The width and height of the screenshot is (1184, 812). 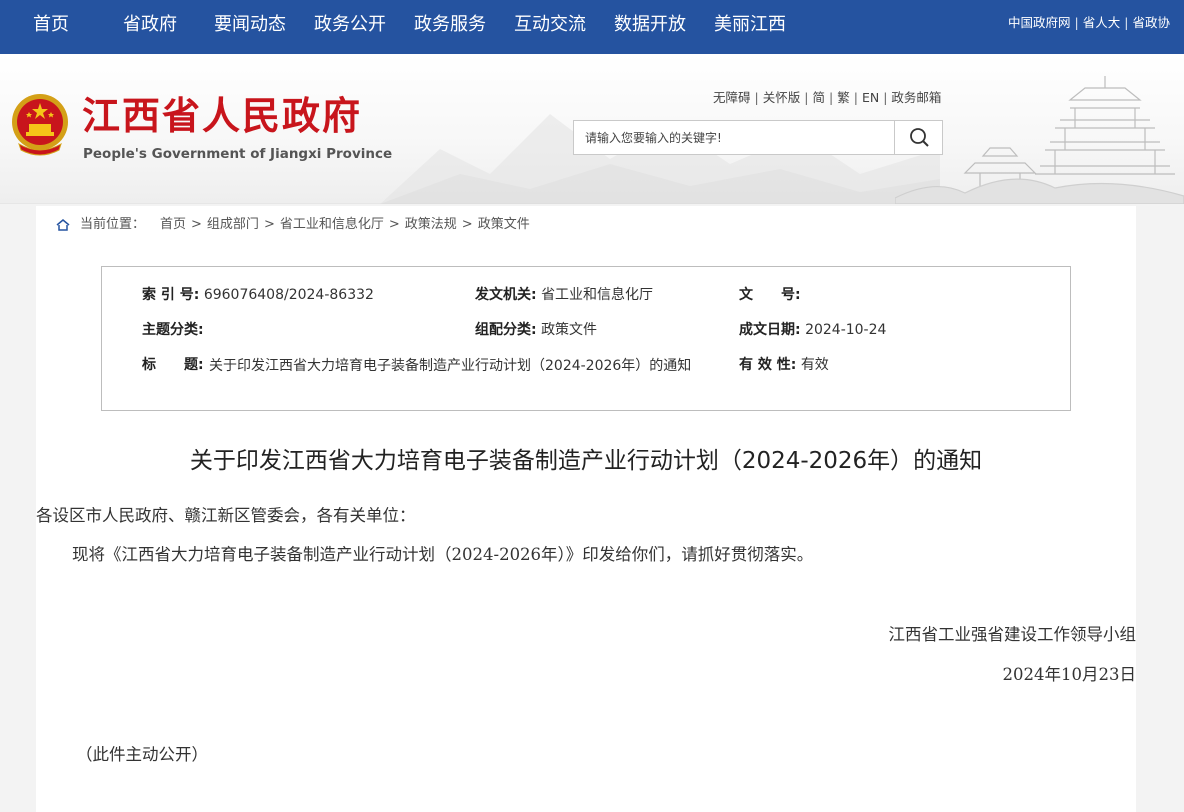 I want to click on link-accessibility: 无障碍, so click(x=732, y=97).